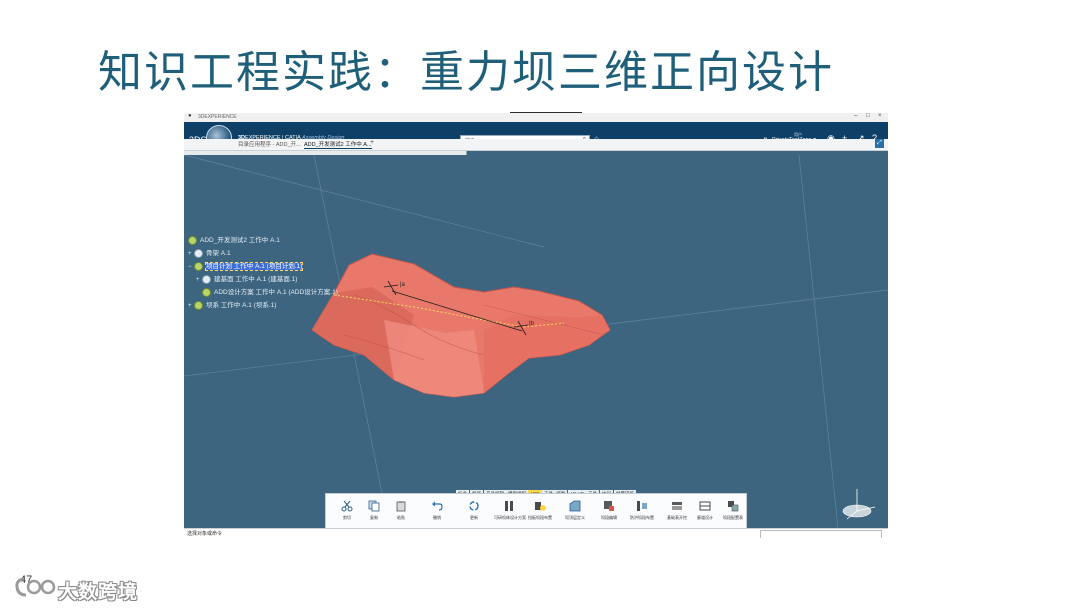  What do you see at coordinates (209, 252) in the screenshot?
I see `tree-item-skeleton: + 骨架 A.1` at bounding box center [209, 252].